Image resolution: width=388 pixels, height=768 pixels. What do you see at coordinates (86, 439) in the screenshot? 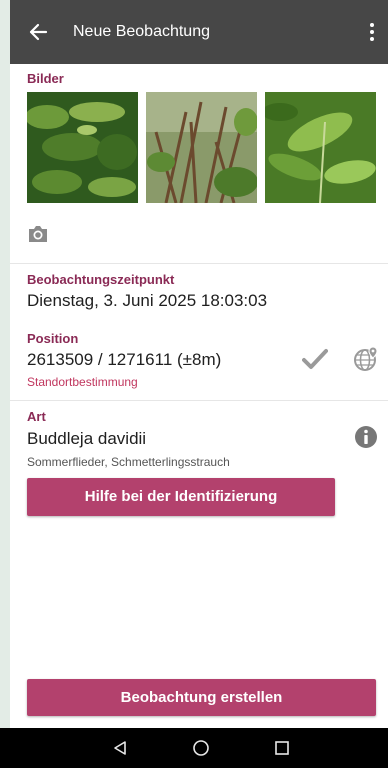
I see `species-scientific-name: Buddleja davidii` at bounding box center [86, 439].